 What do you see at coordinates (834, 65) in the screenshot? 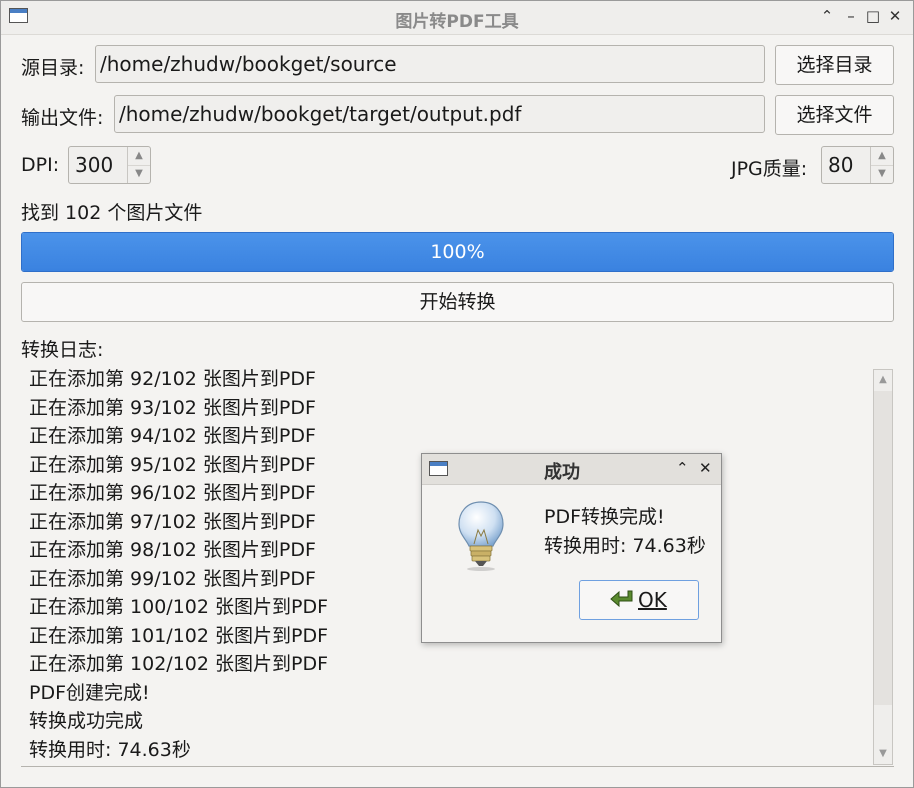
I see `choose-dir-button: 选择目录` at bounding box center [834, 65].